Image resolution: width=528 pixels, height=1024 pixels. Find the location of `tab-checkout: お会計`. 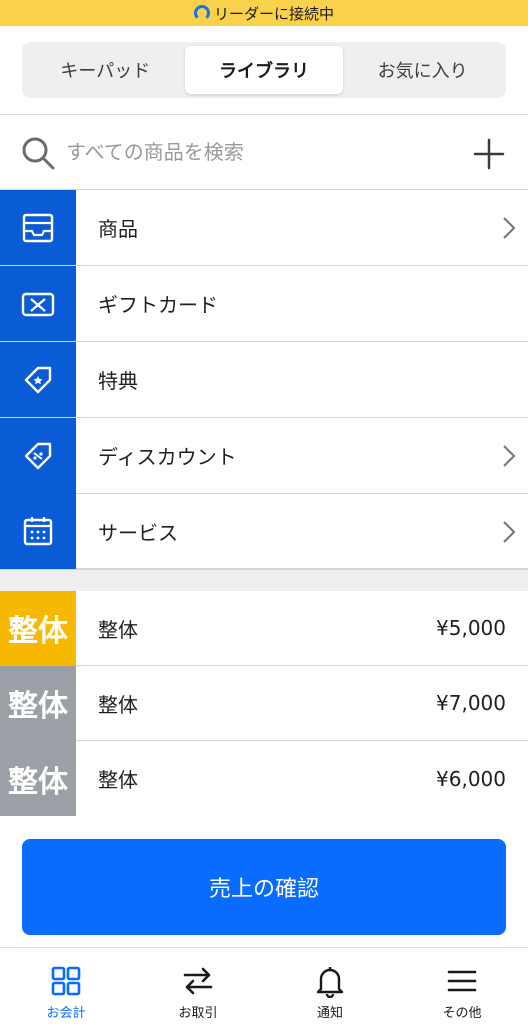

tab-checkout: お会計 is located at coordinates (66, 986).